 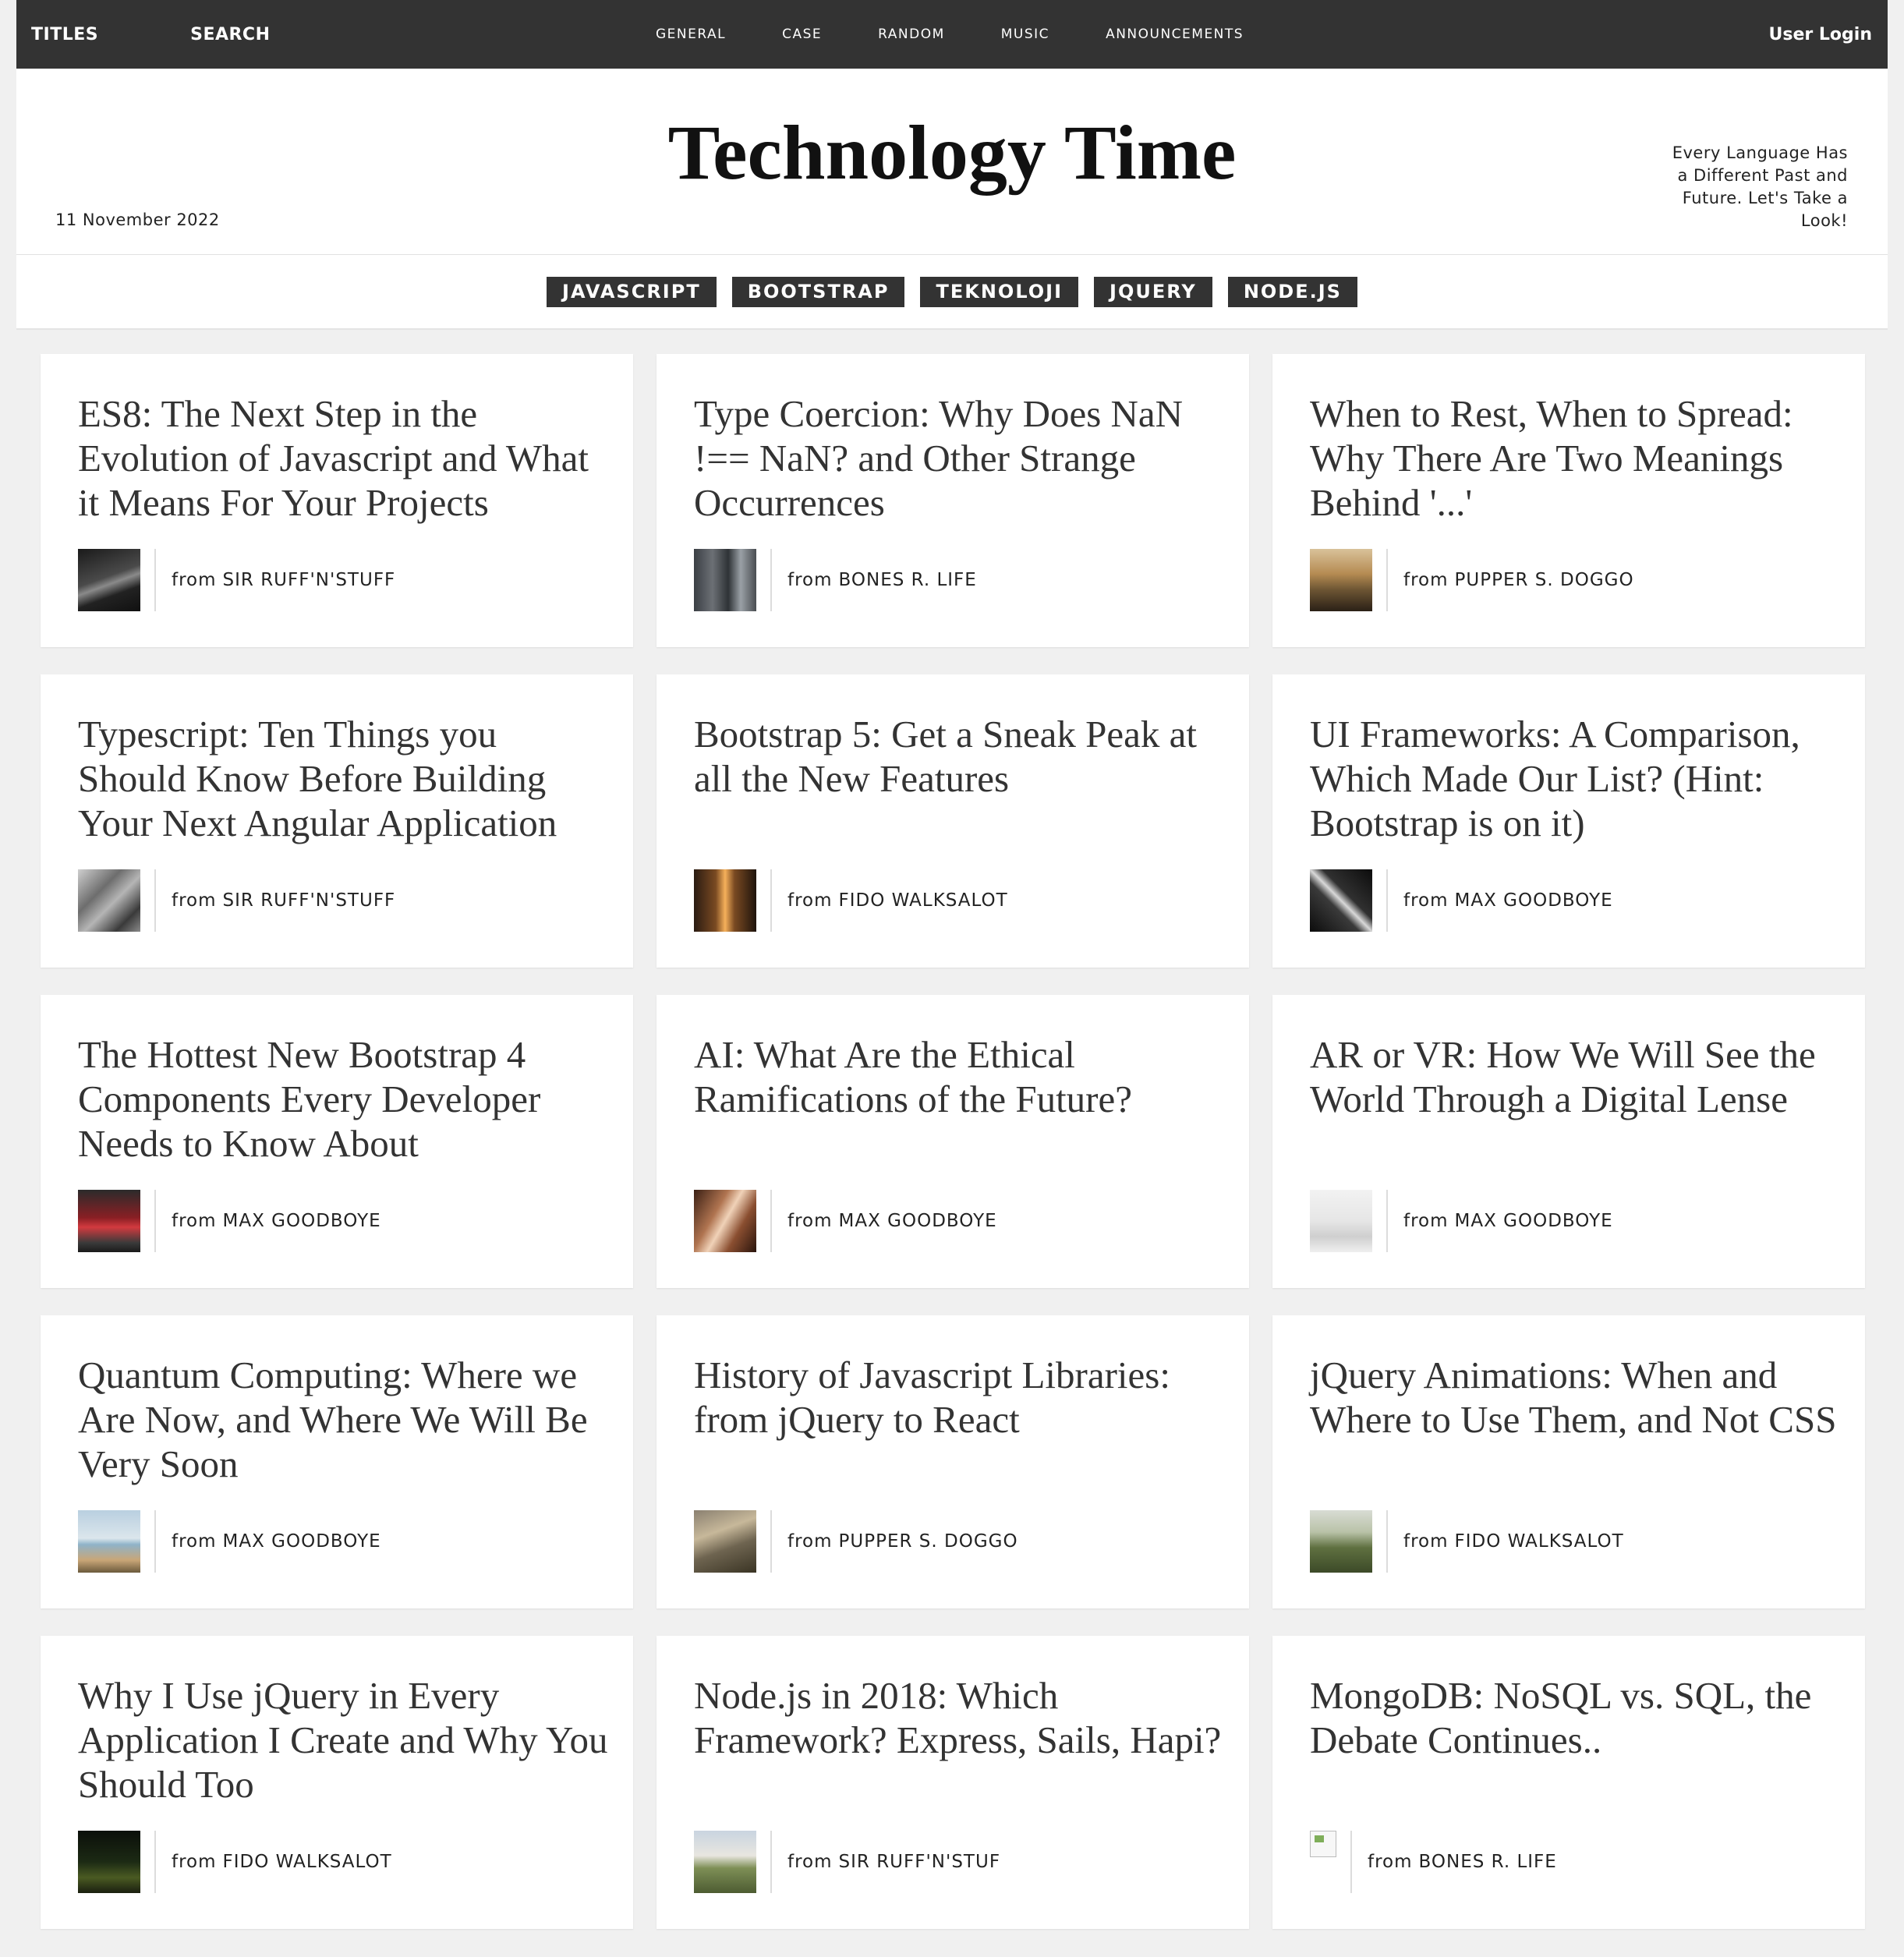 What do you see at coordinates (65, 34) in the screenshot?
I see `titles-link: TITLES` at bounding box center [65, 34].